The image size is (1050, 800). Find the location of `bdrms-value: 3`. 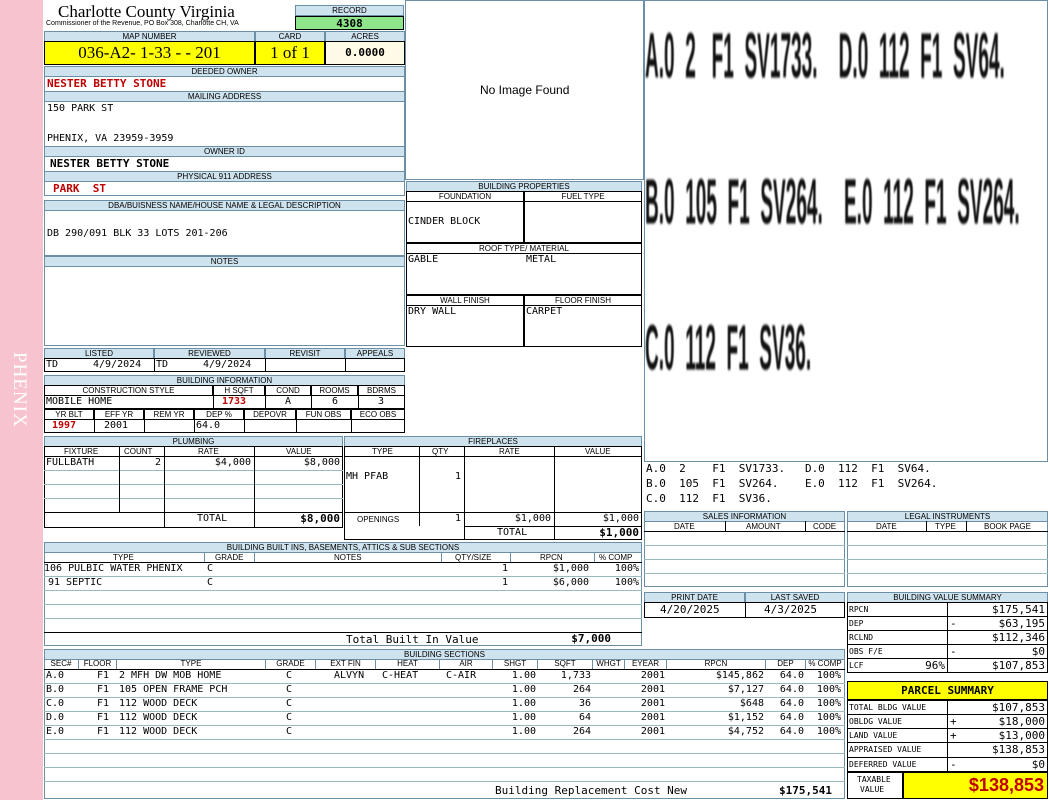

bdrms-value: 3 is located at coordinates (381, 401).